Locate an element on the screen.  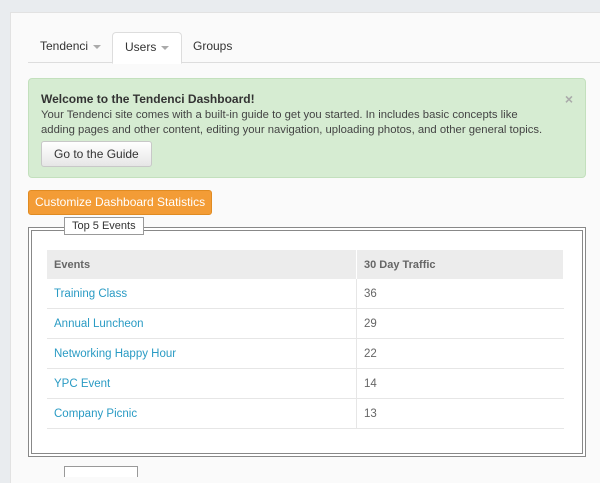
table-row: Training Class 36 is located at coordinates (305, 294).